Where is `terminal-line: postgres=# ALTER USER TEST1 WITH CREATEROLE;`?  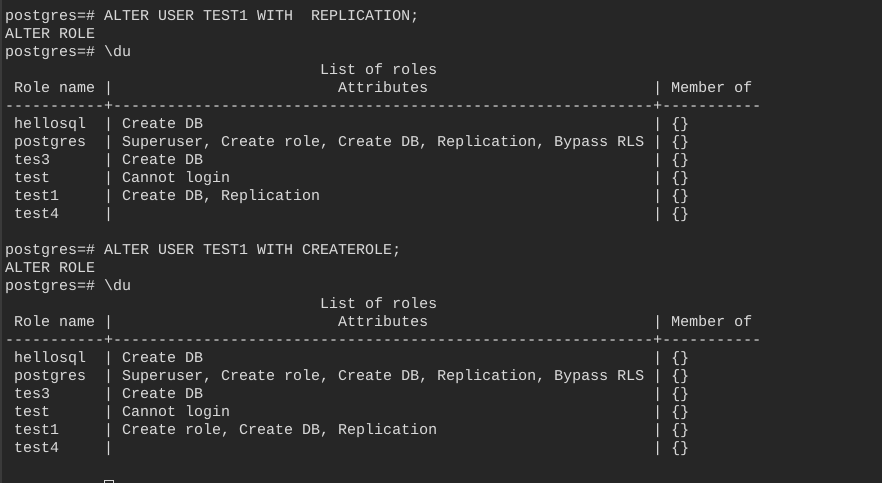
terminal-line: postgres=# ALTER USER TEST1 WITH CREATEROLE; is located at coordinates (203, 250).